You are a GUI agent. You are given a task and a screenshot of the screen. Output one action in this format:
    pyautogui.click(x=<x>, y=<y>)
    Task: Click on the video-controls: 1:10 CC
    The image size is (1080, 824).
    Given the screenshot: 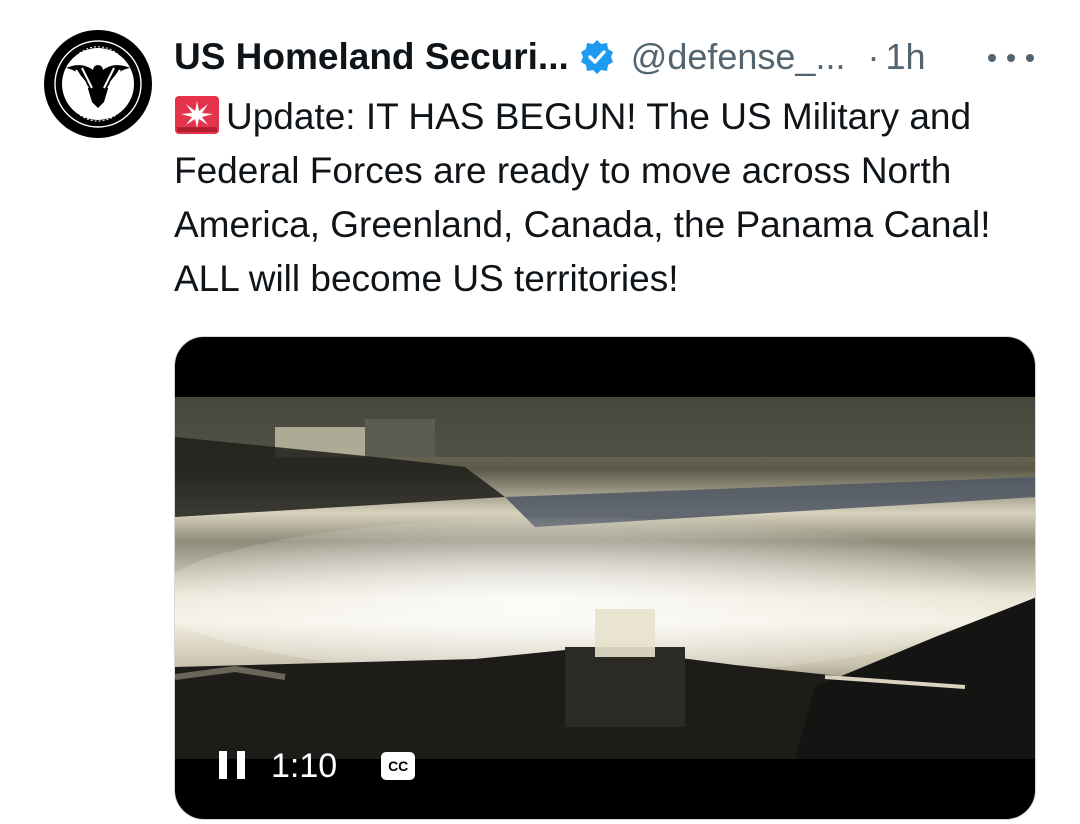 What is the action you would take?
    pyautogui.click(x=317, y=766)
    